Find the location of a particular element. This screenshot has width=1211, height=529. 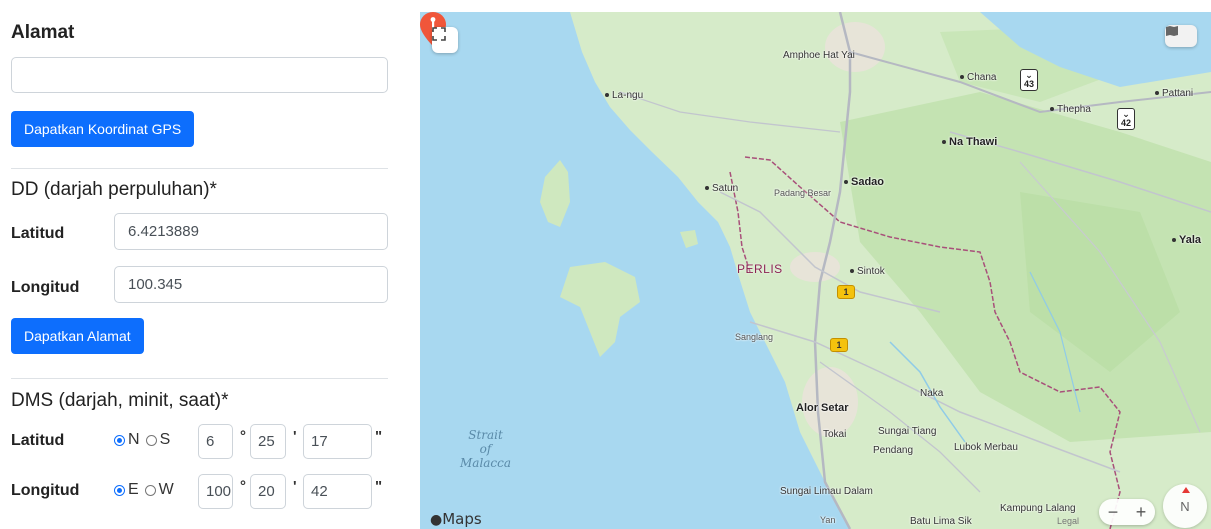

dd-latitude-input: 6.4213889 is located at coordinates (251, 231).